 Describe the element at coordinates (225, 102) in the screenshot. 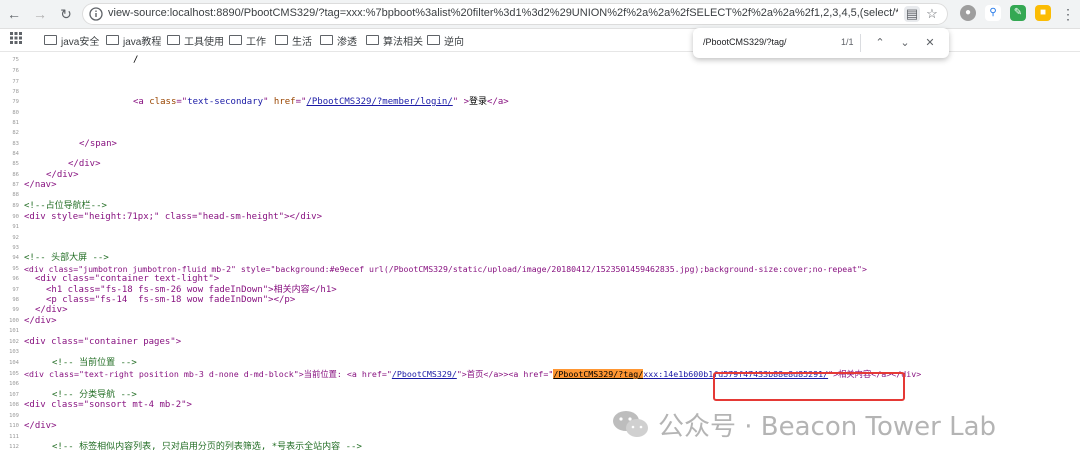

I see `code-token: text-secondary` at that location.